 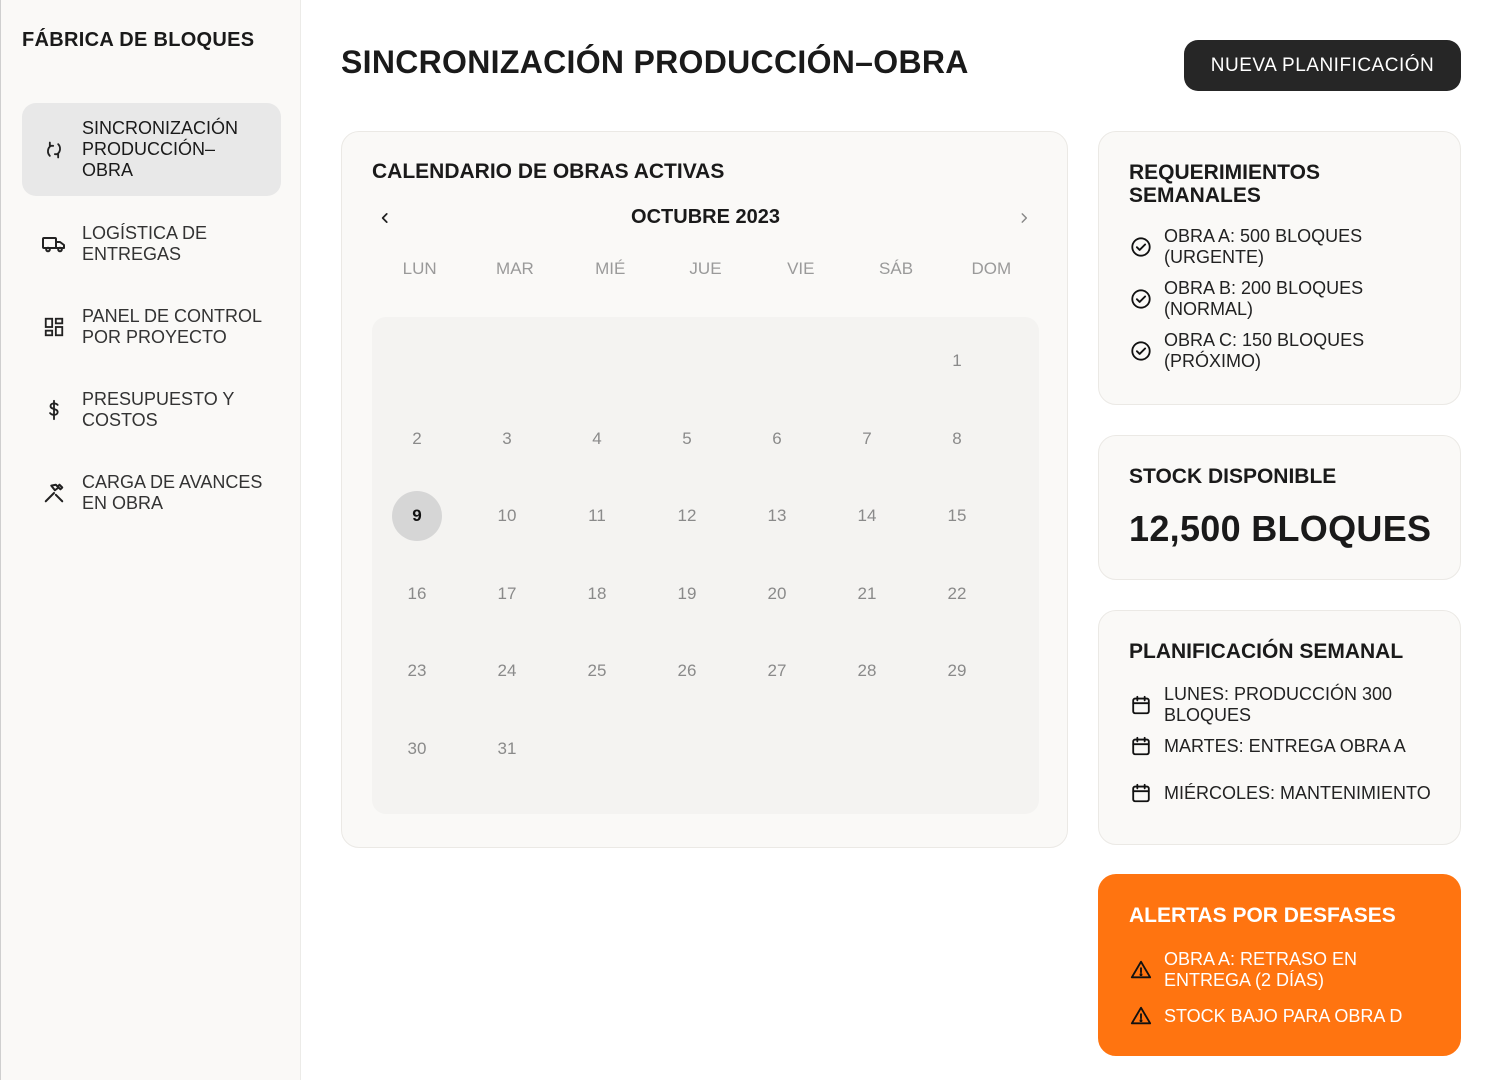 What do you see at coordinates (1233, 476) in the screenshot?
I see `stock-title: STOCK DISPONIBLE` at bounding box center [1233, 476].